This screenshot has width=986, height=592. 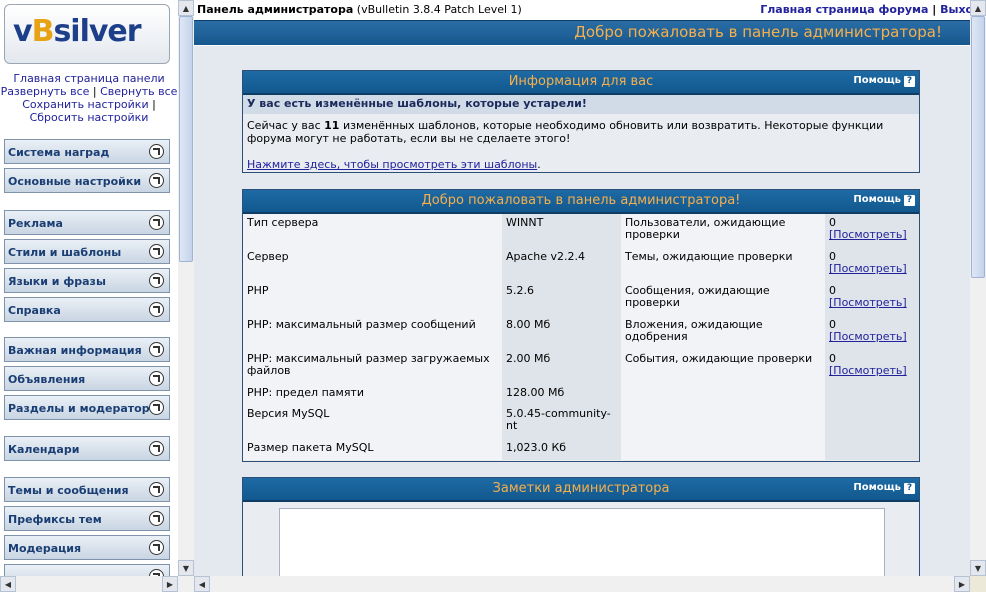 I want to click on nav-group-1: Система наград Основные настройки, so click(x=87, y=168).